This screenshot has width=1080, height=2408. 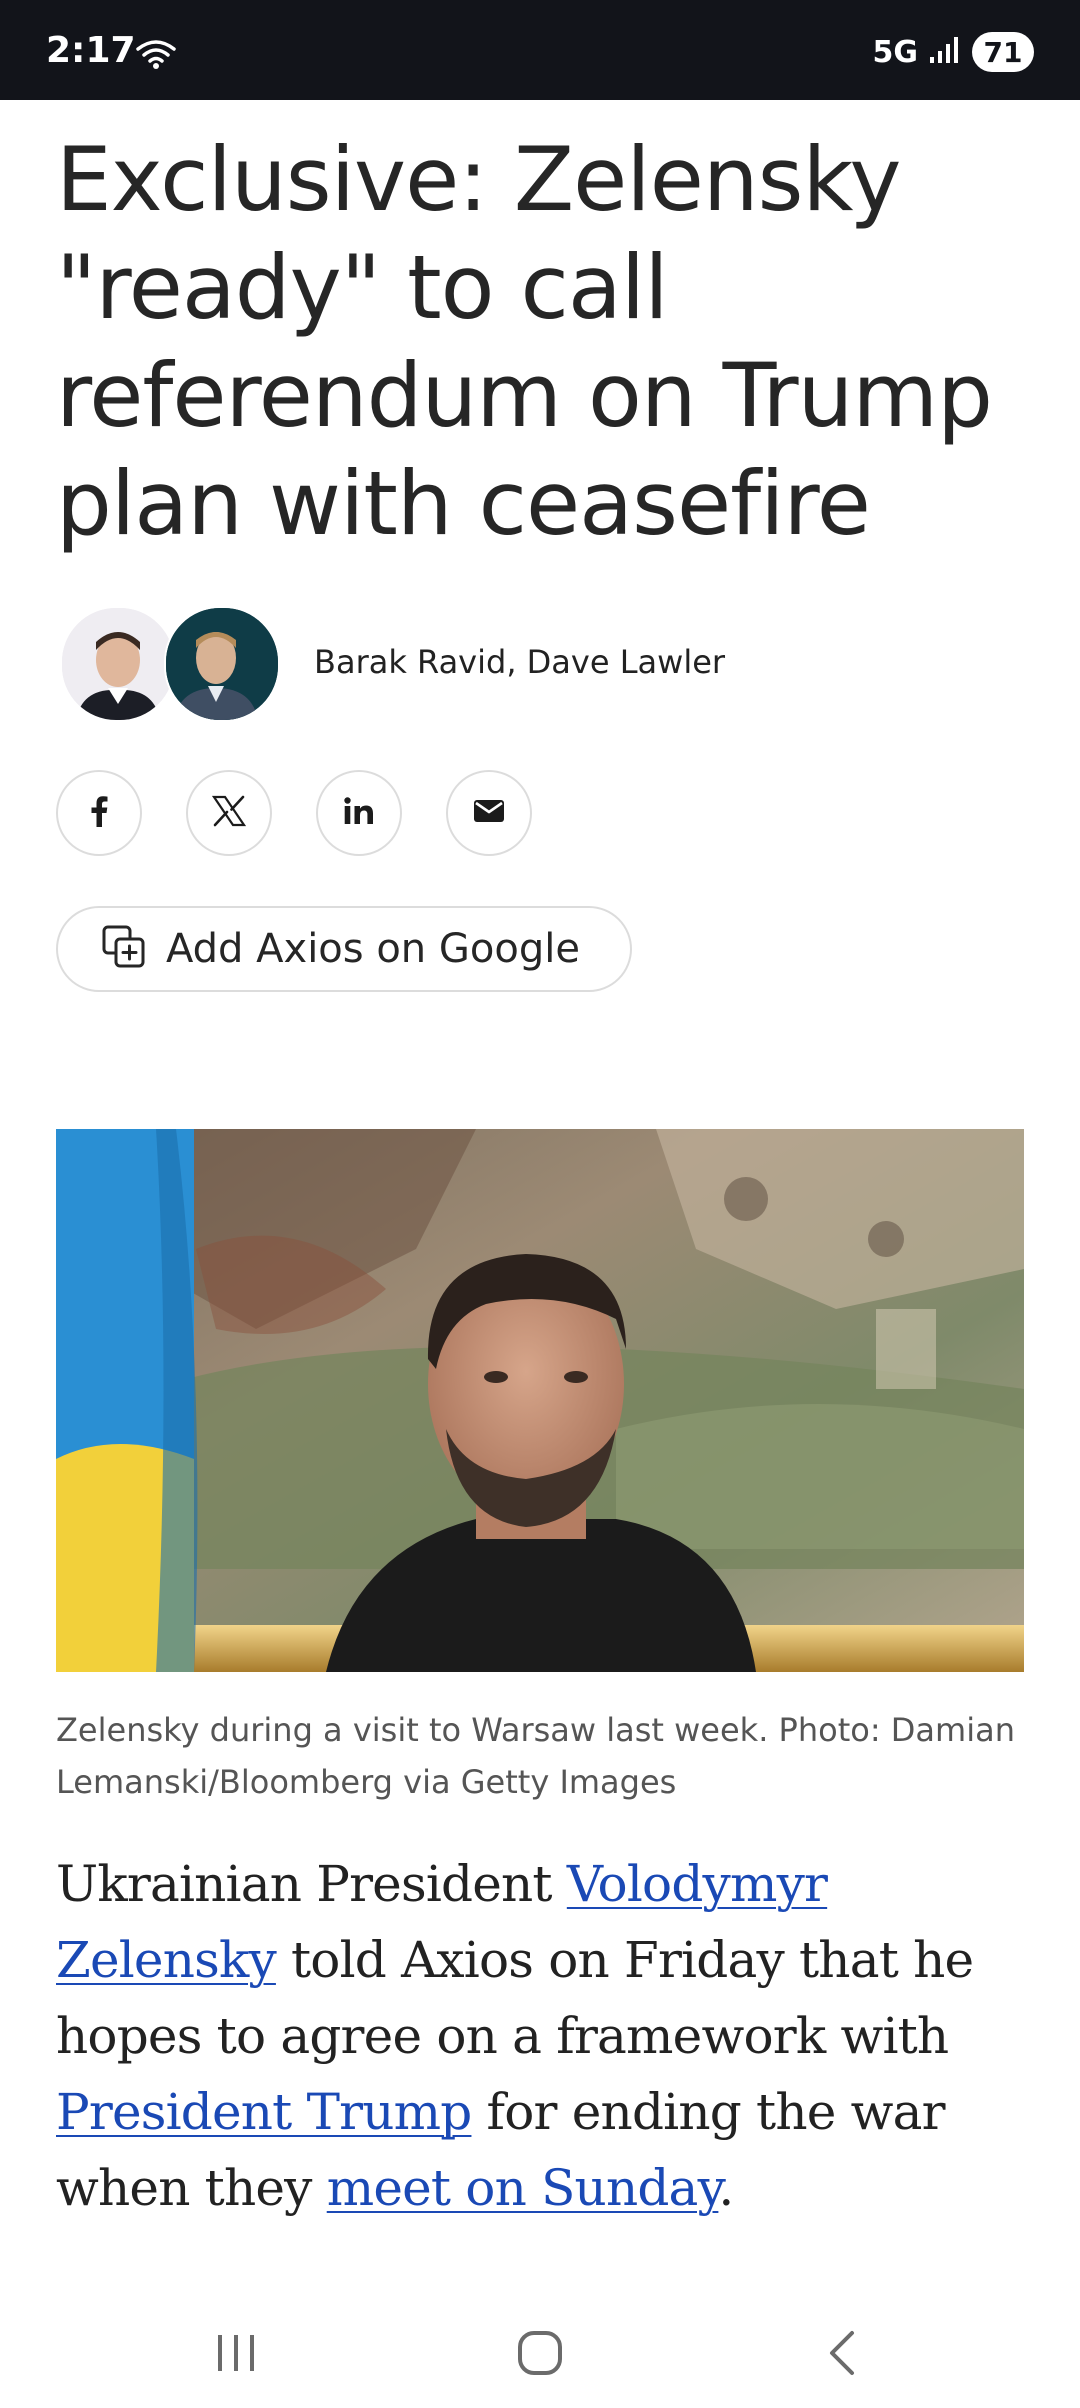 I want to click on back-chevron-icon, so click(x=842, y=2355).